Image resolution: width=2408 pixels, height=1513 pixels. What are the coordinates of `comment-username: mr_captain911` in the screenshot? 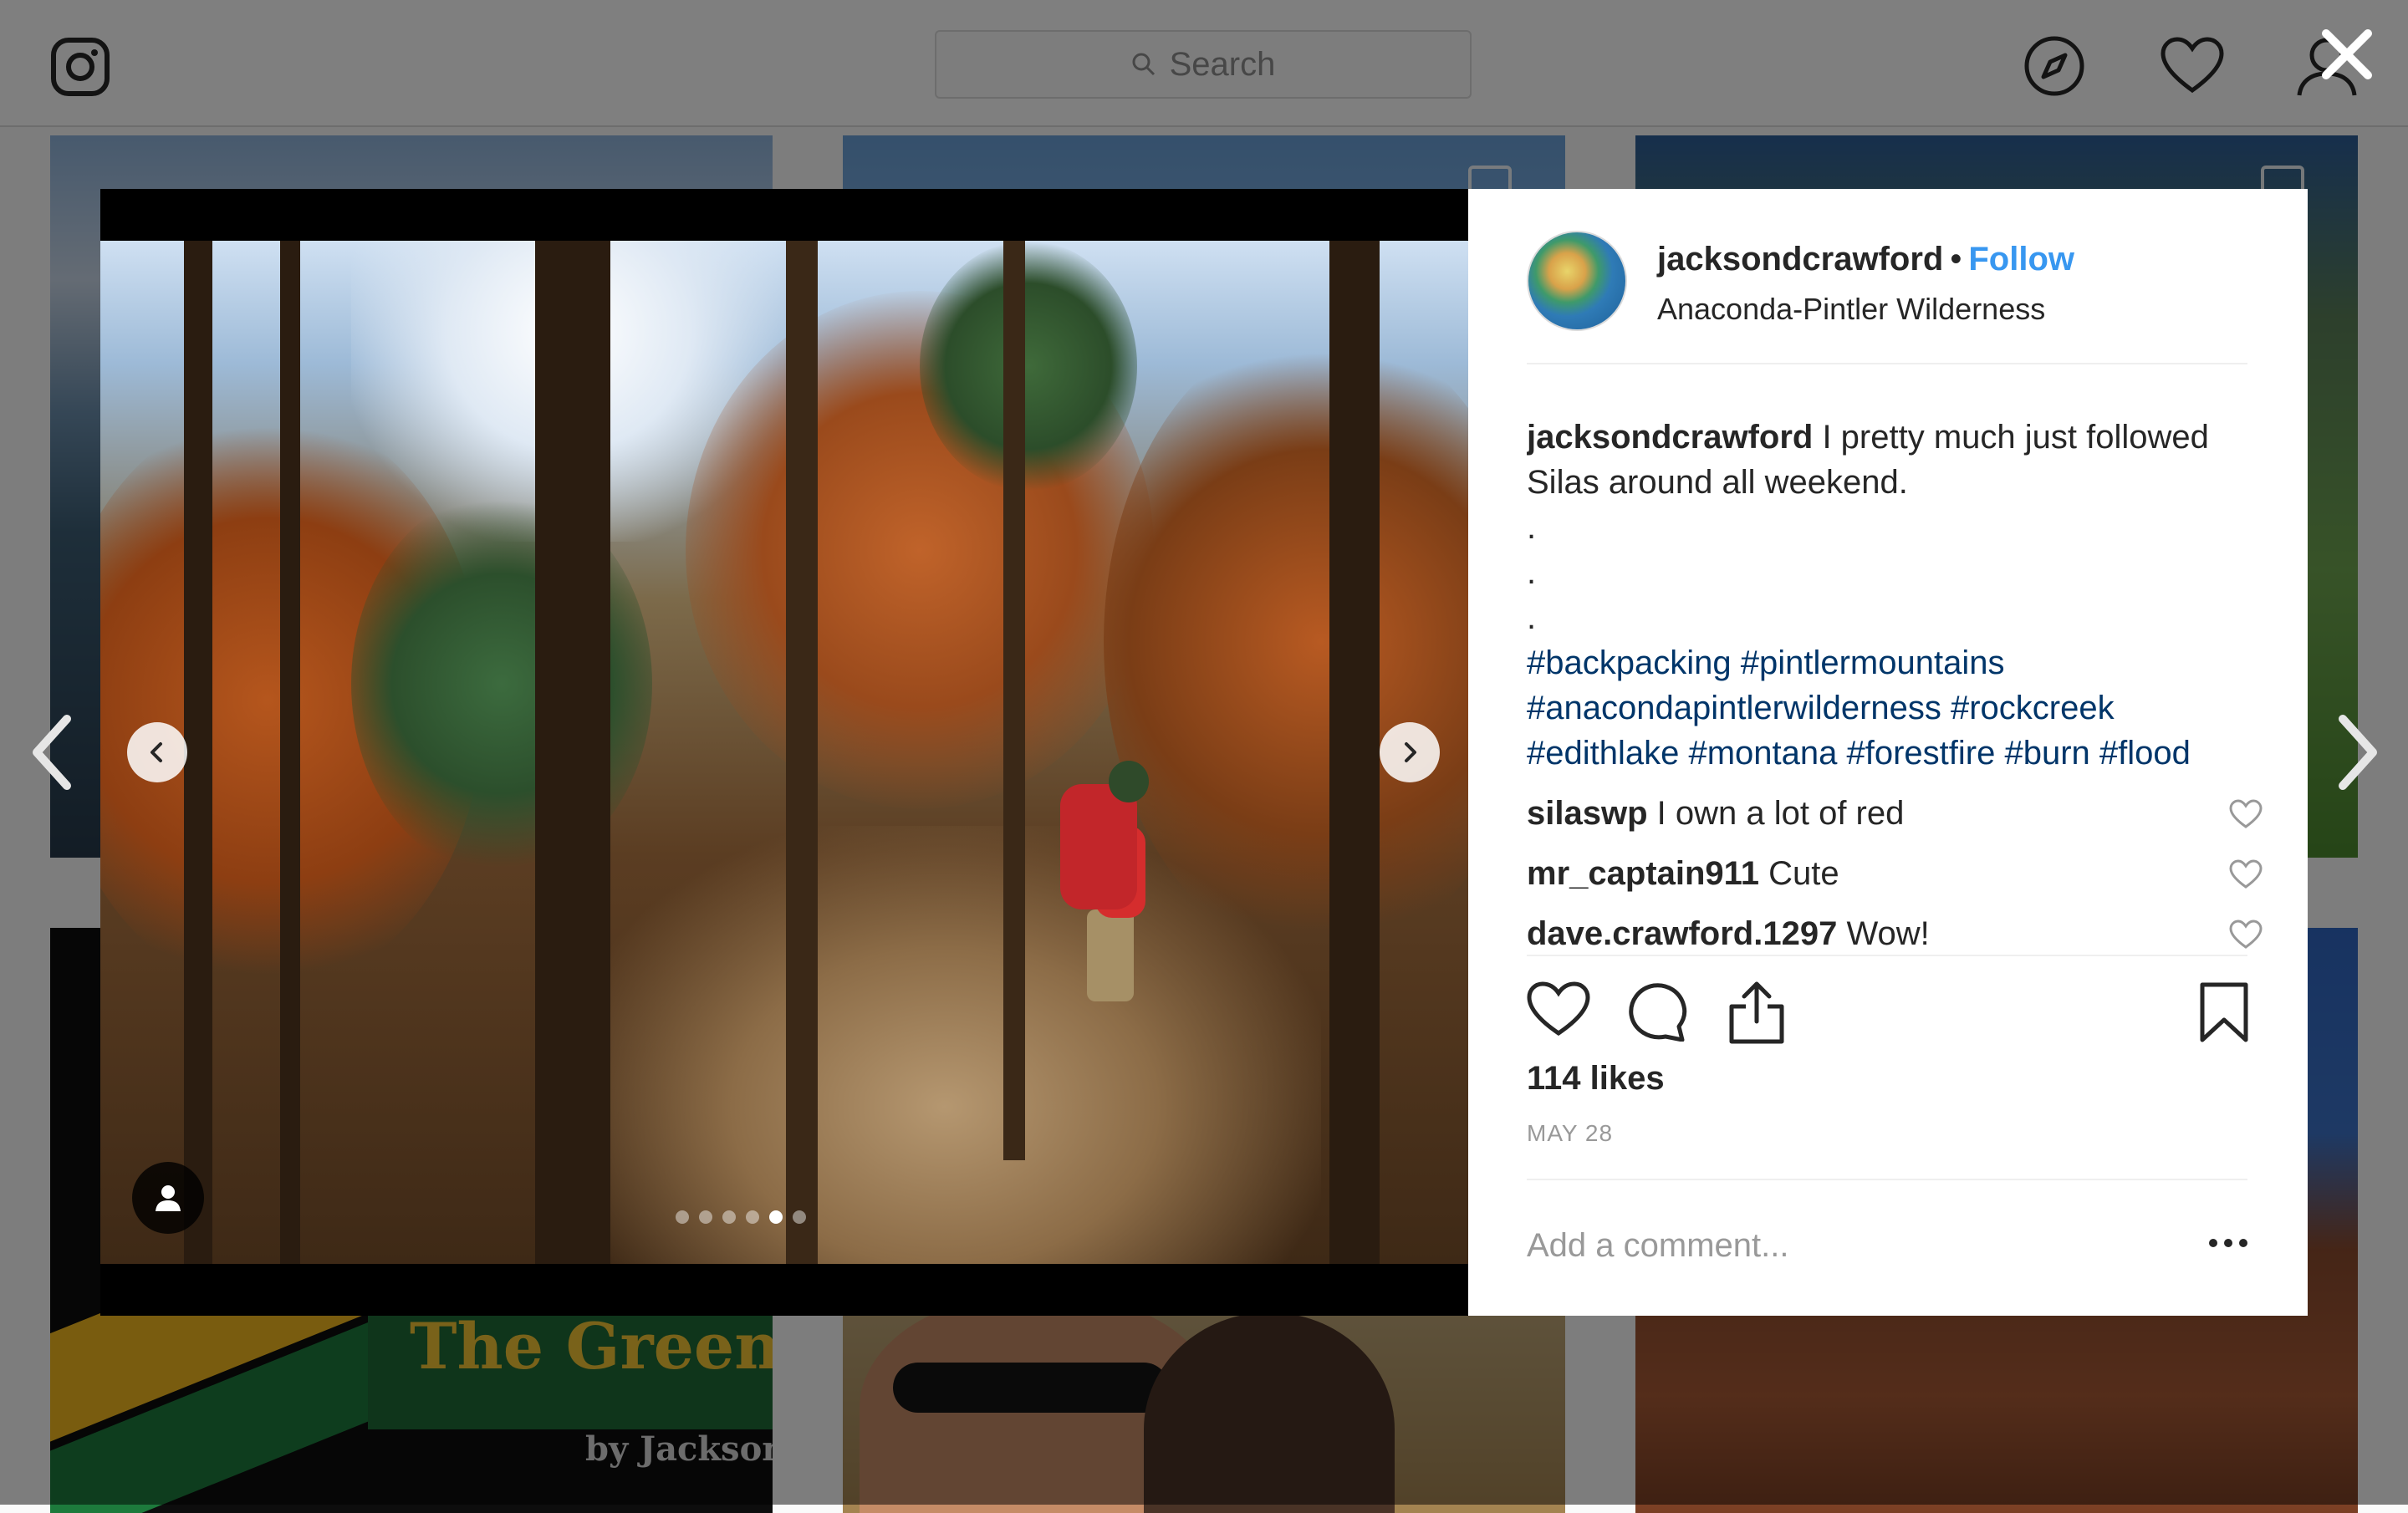 It's located at (1643, 874).